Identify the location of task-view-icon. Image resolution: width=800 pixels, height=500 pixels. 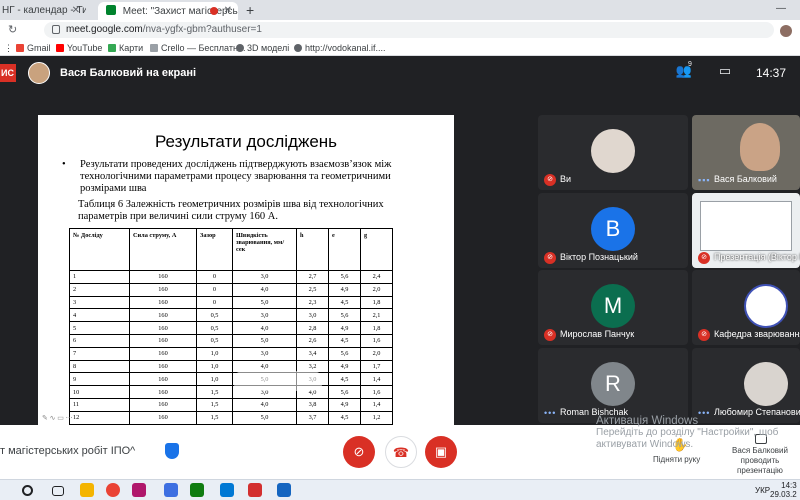
(58, 491).